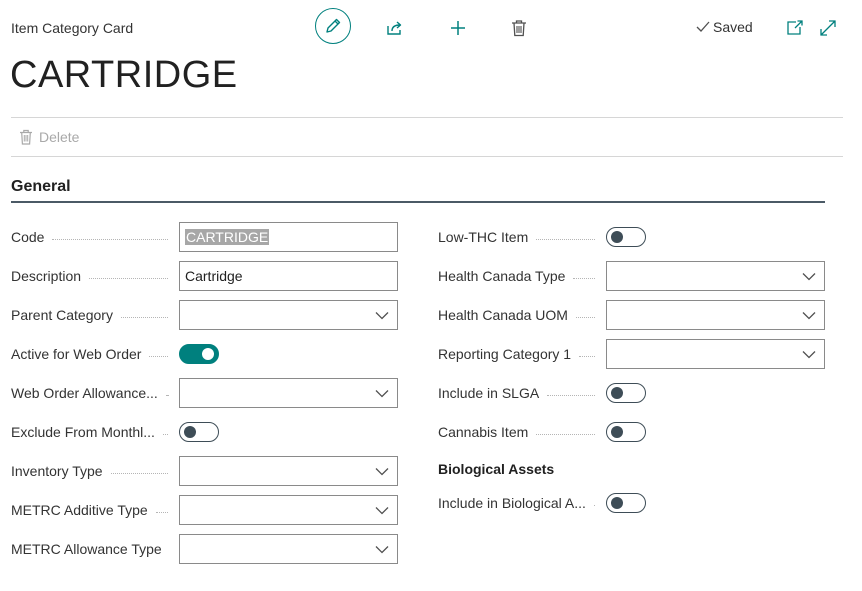 Image resolution: width=862 pixels, height=591 pixels. Describe the element at coordinates (92, 237) in the screenshot. I see `label-code: Code` at that location.